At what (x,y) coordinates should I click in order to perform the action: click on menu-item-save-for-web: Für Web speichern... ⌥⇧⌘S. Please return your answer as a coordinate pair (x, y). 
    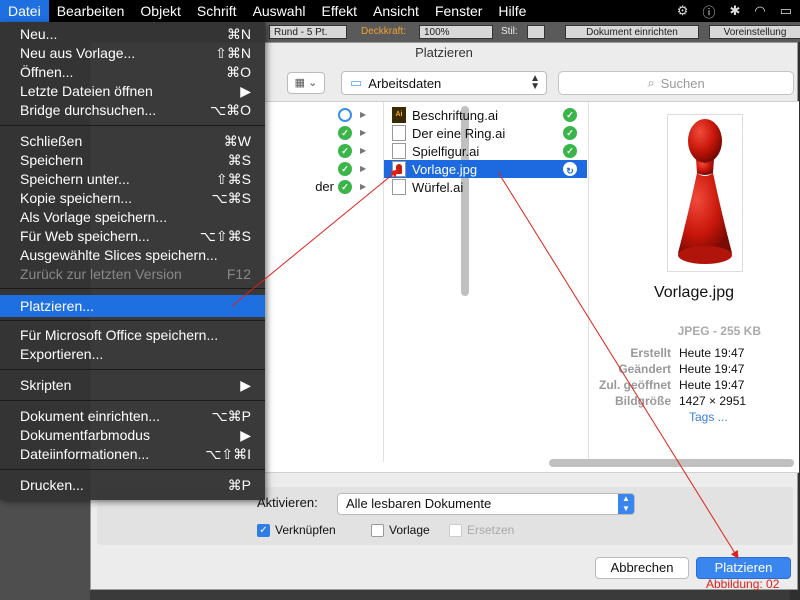
    Looking at the image, I should click on (132, 236).